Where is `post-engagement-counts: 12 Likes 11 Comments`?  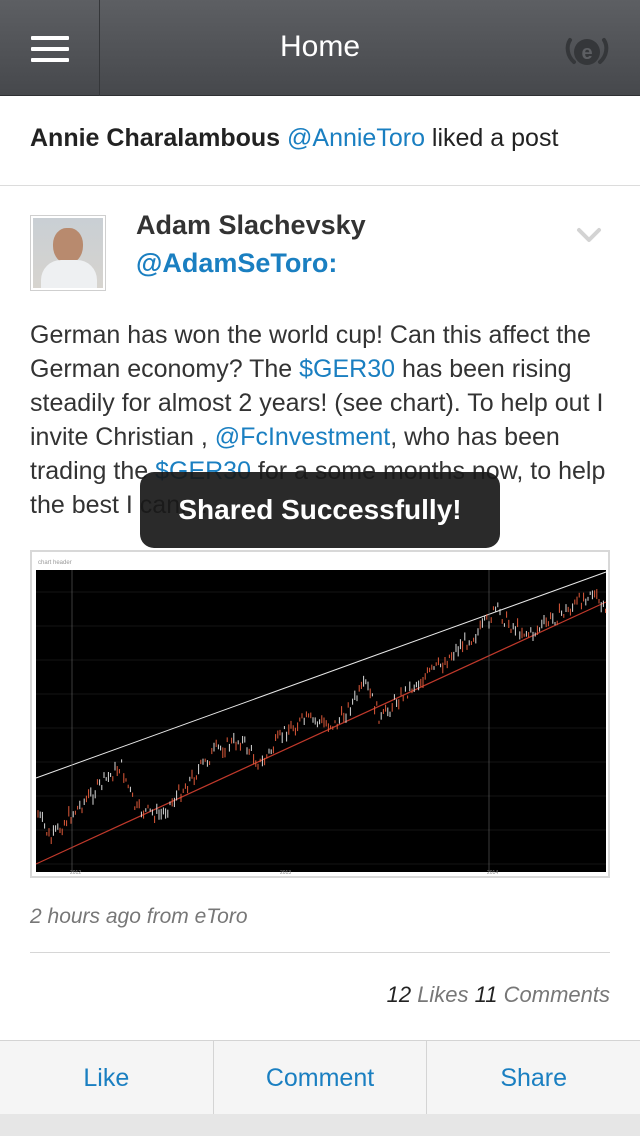 post-engagement-counts: 12 Likes 11 Comments is located at coordinates (498, 995).